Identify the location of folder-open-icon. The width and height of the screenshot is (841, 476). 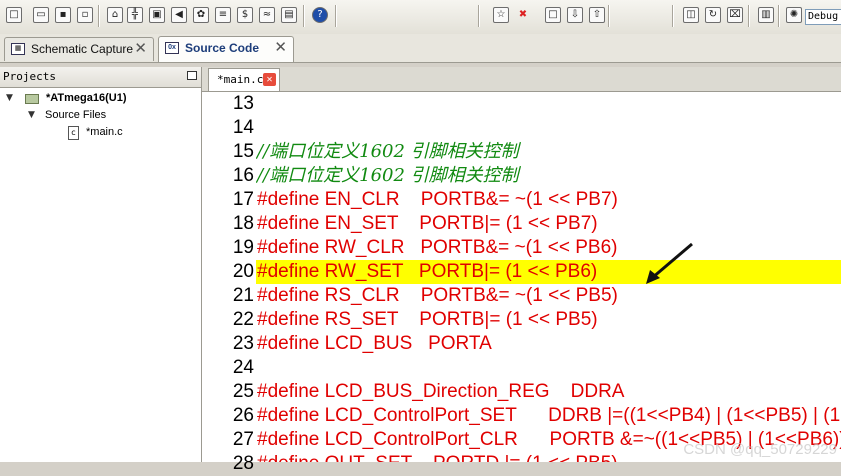
(32, 99).